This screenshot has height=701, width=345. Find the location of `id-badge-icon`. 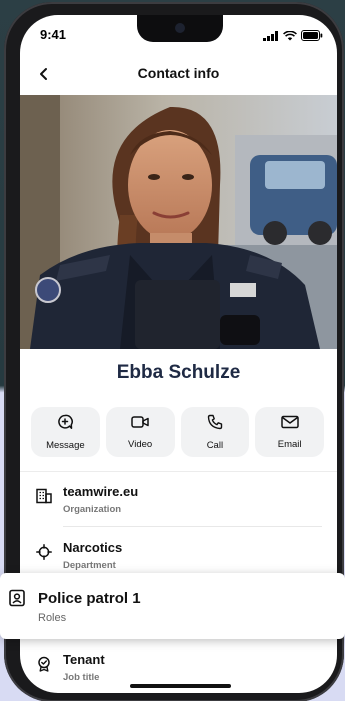

id-badge-icon is located at coordinates (17, 598).